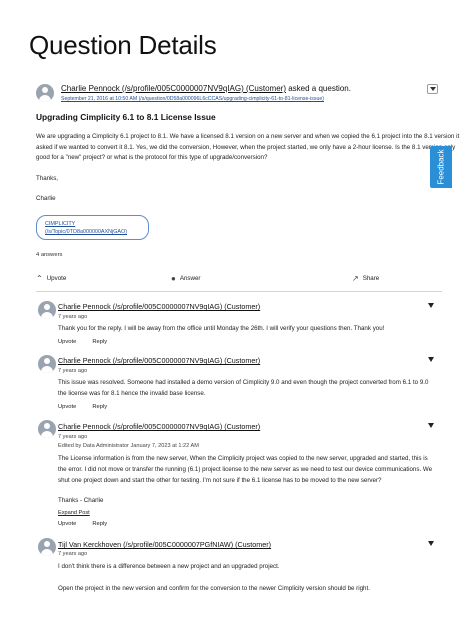 This screenshot has height=632, width=474. What do you see at coordinates (432, 89) in the screenshot?
I see `question-menu-button` at bounding box center [432, 89].